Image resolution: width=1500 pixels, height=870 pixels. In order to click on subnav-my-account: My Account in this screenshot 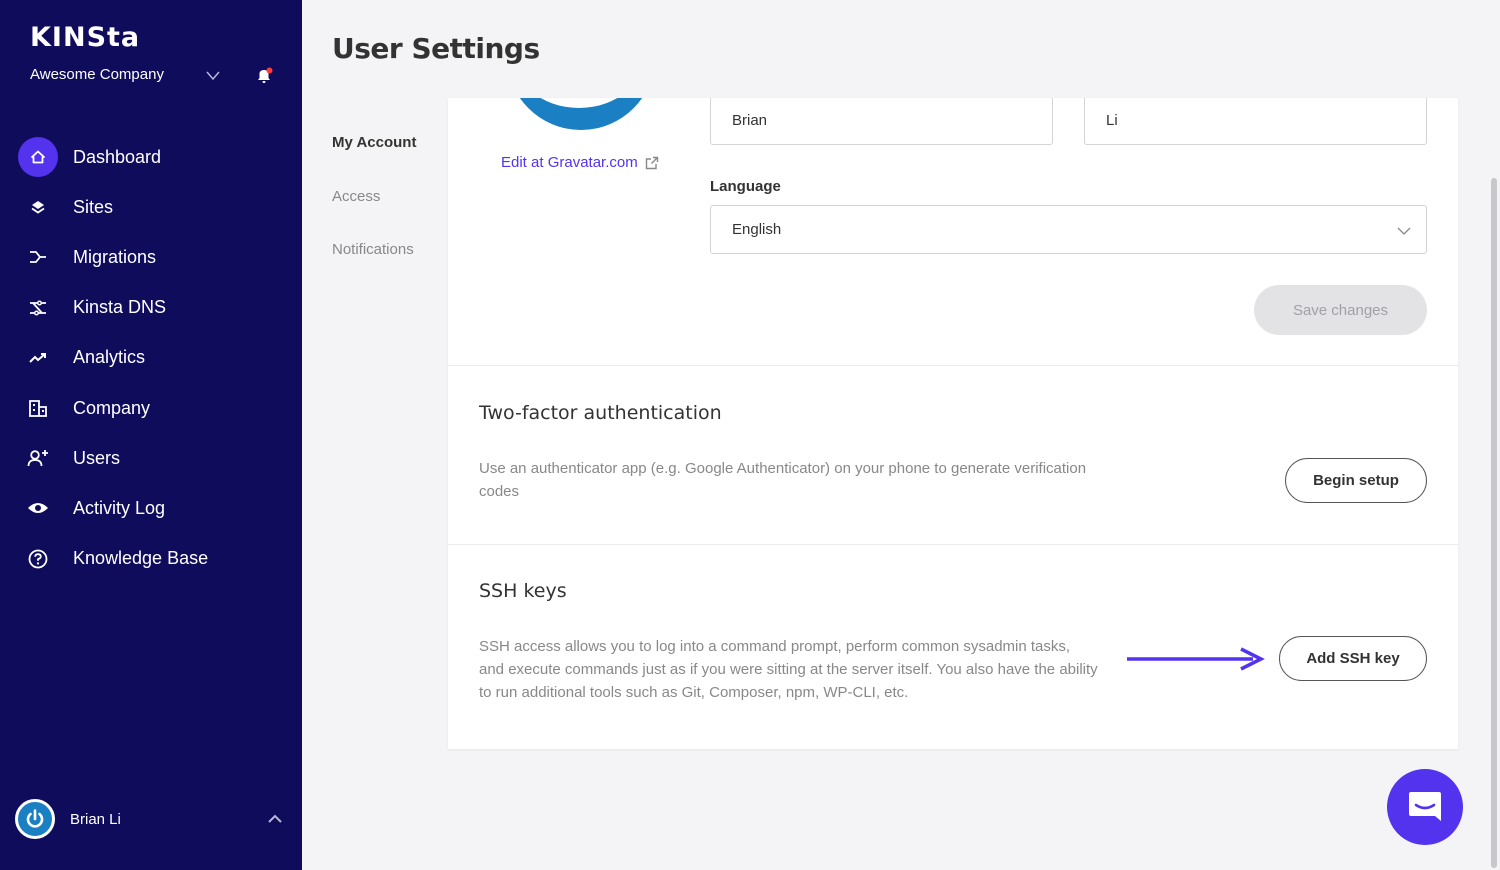, I will do `click(374, 161)`.